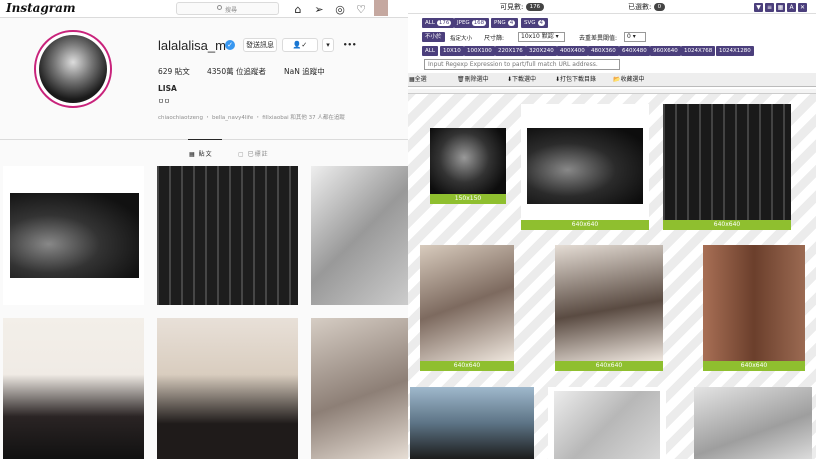  I want to click on tab-tagged: ▢ 已標註, so click(253, 153).